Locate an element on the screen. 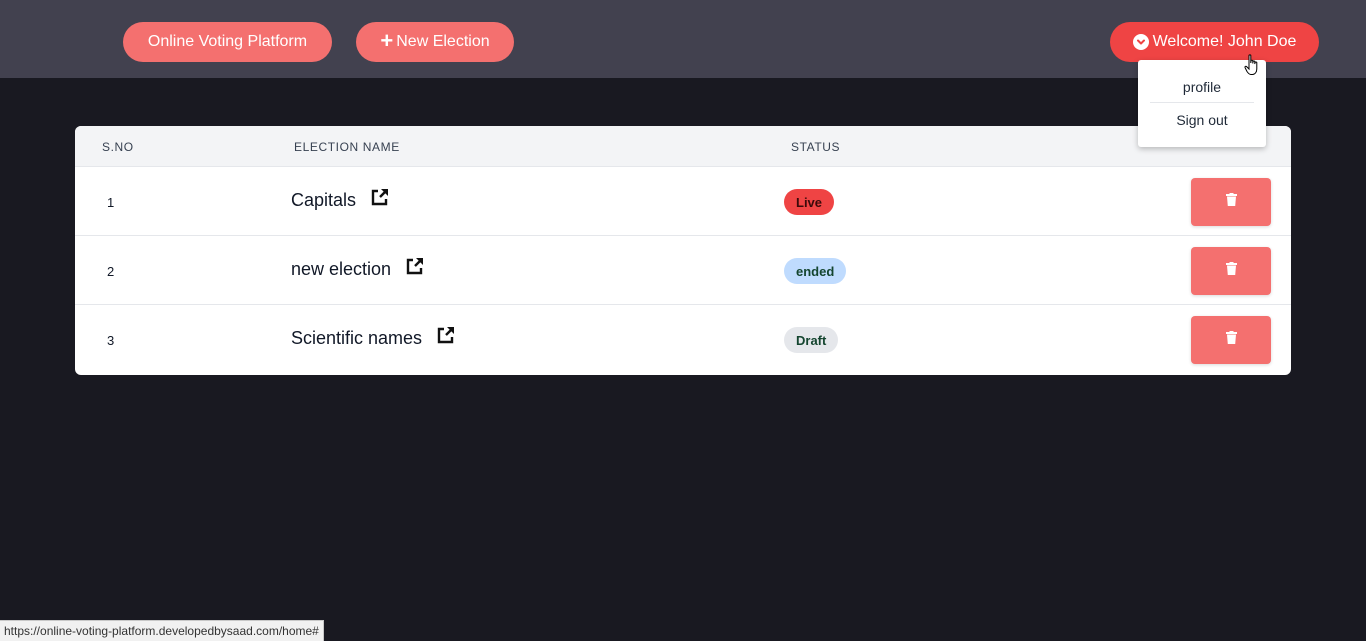 The image size is (1366, 641). brand-button: Online Voting Platform is located at coordinates (227, 42).